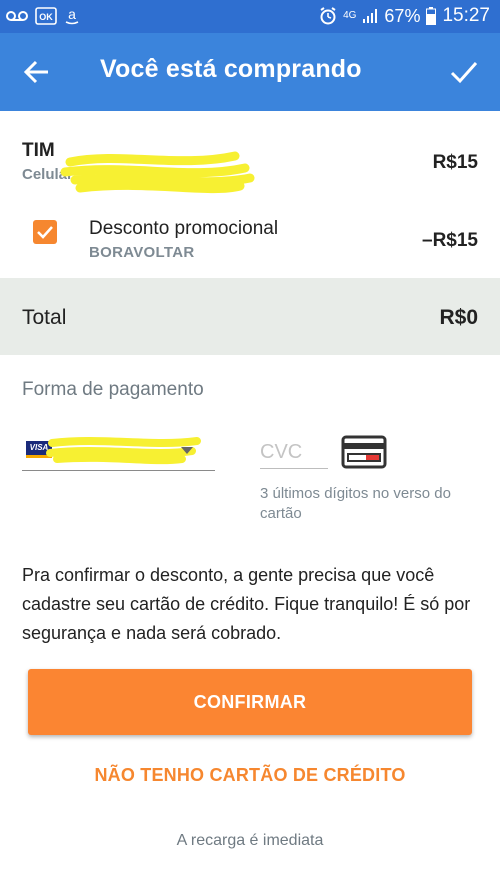 The height and width of the screenshot is (889, 500). Describe the element at coordinates (231, 69) in the screenshot. I see `page-title: Você está comprando` at that location.